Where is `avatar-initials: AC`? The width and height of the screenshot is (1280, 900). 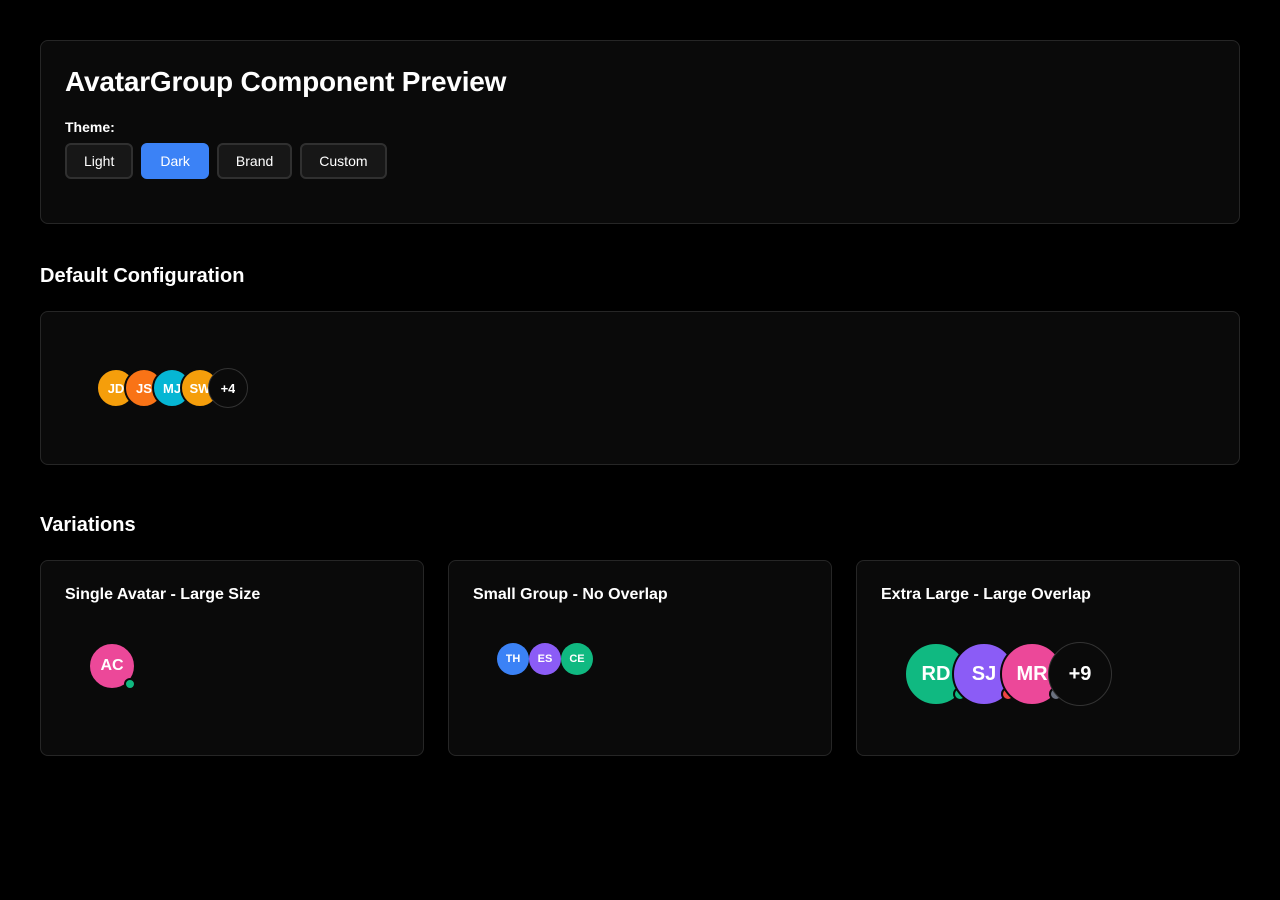
avatar-initials: AC is located at coordinates (112, 665).